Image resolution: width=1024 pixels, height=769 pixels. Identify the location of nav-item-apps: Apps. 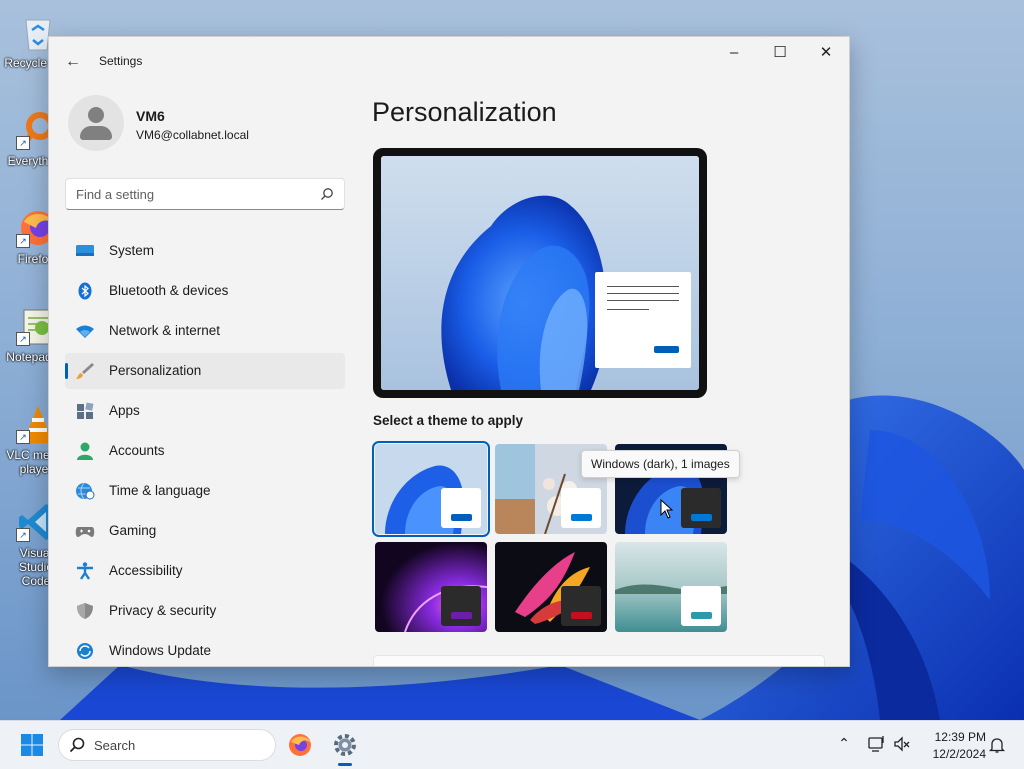
(205, 411).